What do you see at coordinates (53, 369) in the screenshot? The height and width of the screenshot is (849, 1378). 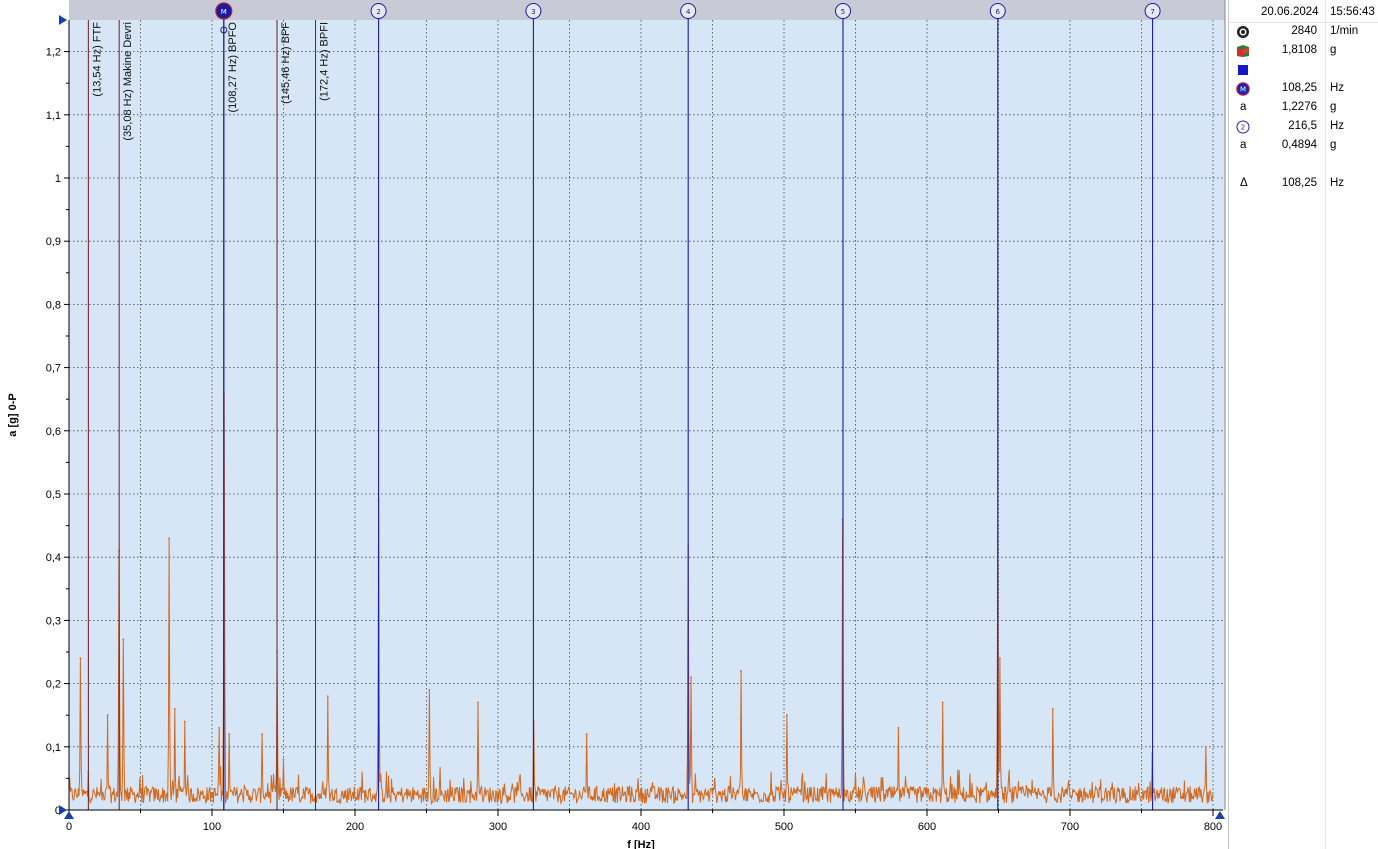 I see `y-tick-label: 0,7` at bounding box center [53, 369].